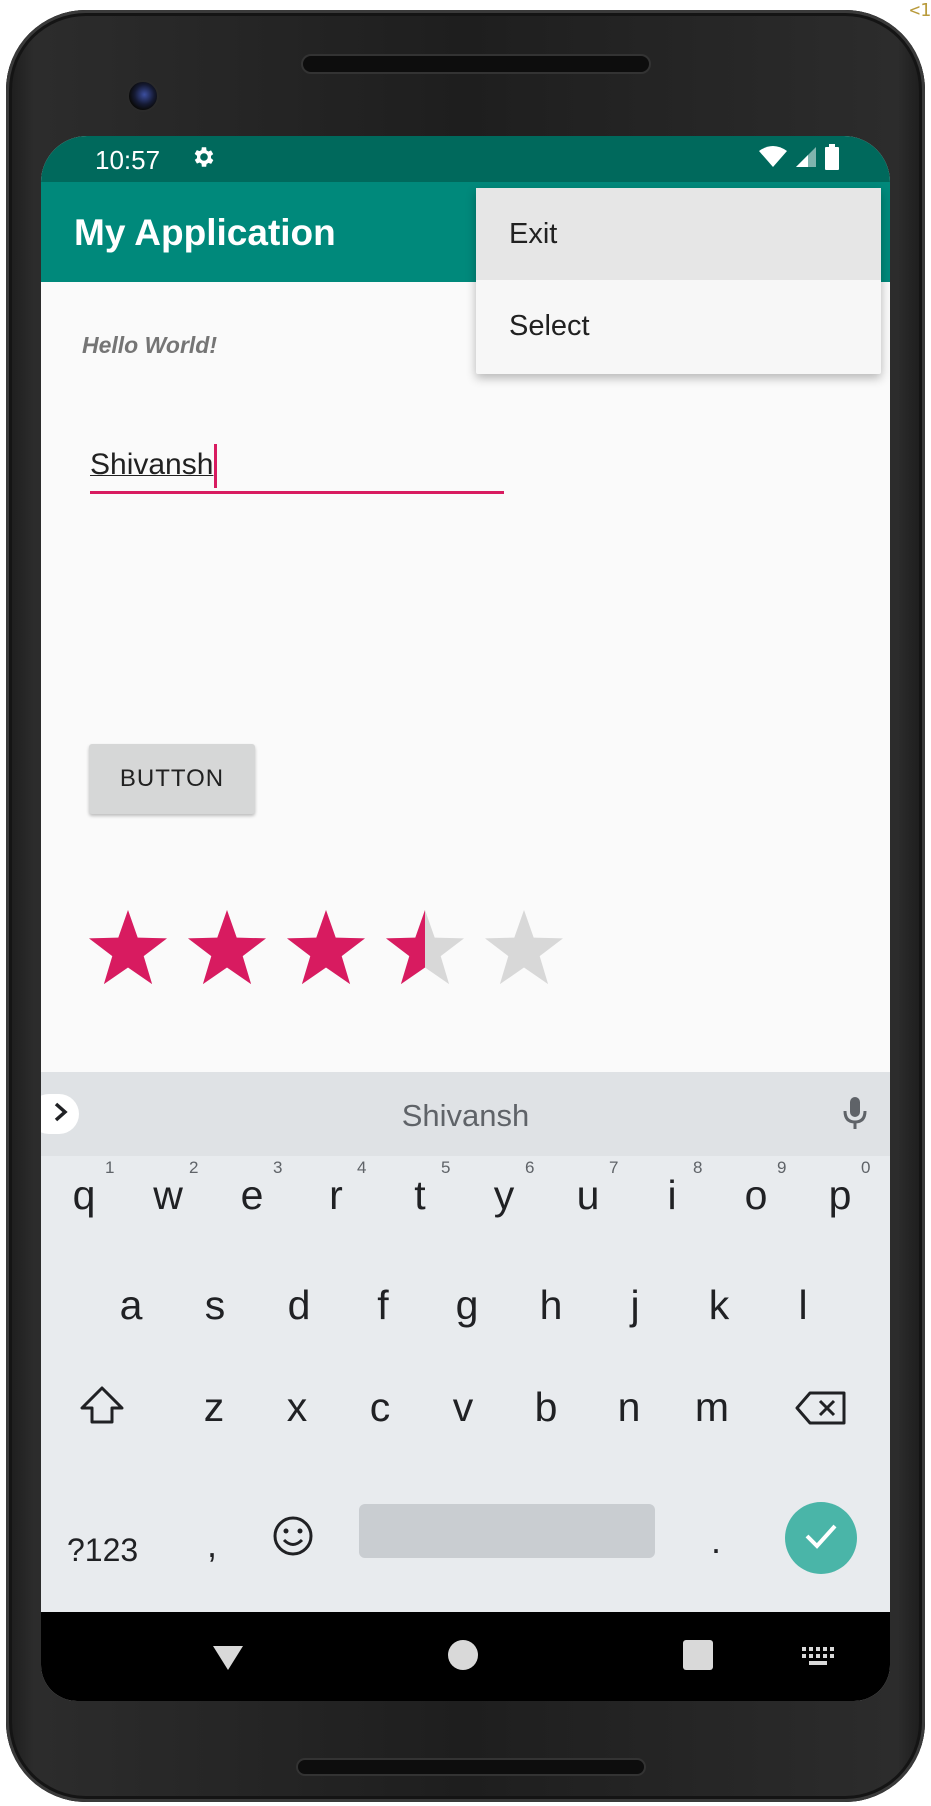 This screenshot has width=931, height=1806. Describe the element at coordinates (297, 1407) in the screenshot. I see `key-x: x` at that location.